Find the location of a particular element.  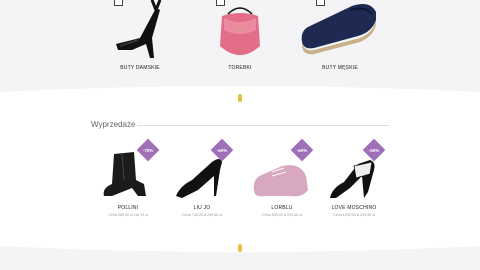

loafer-image is located at coordinates (338, 29).